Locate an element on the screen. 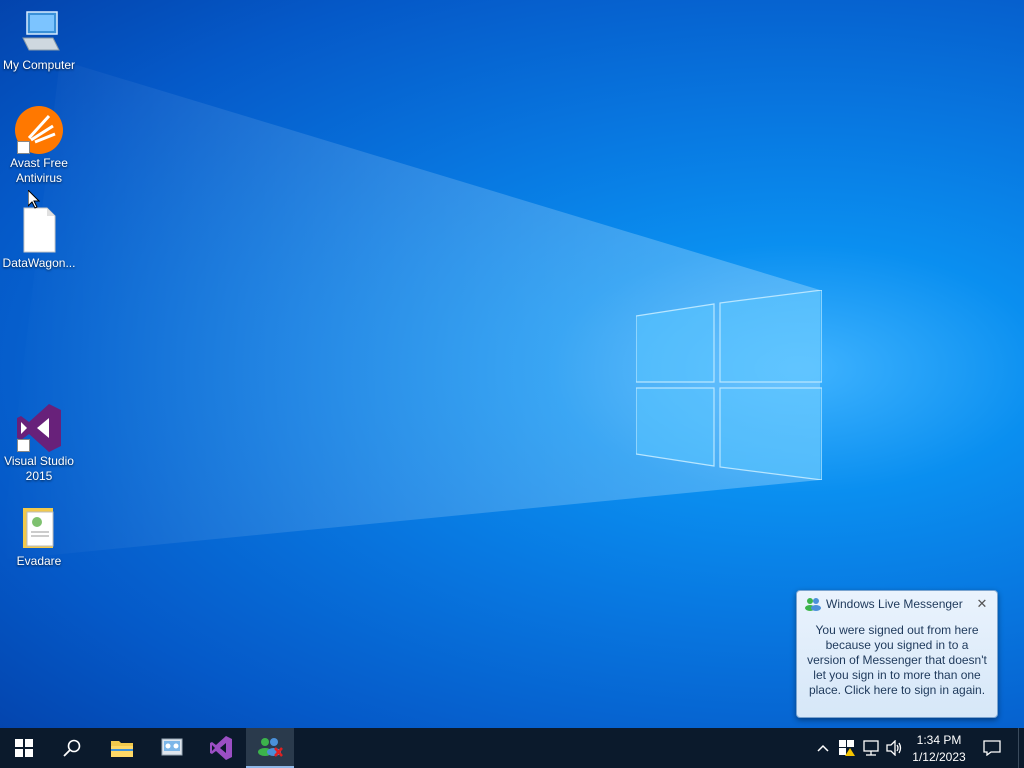  action-center-button is located at coordinates (992, 748).